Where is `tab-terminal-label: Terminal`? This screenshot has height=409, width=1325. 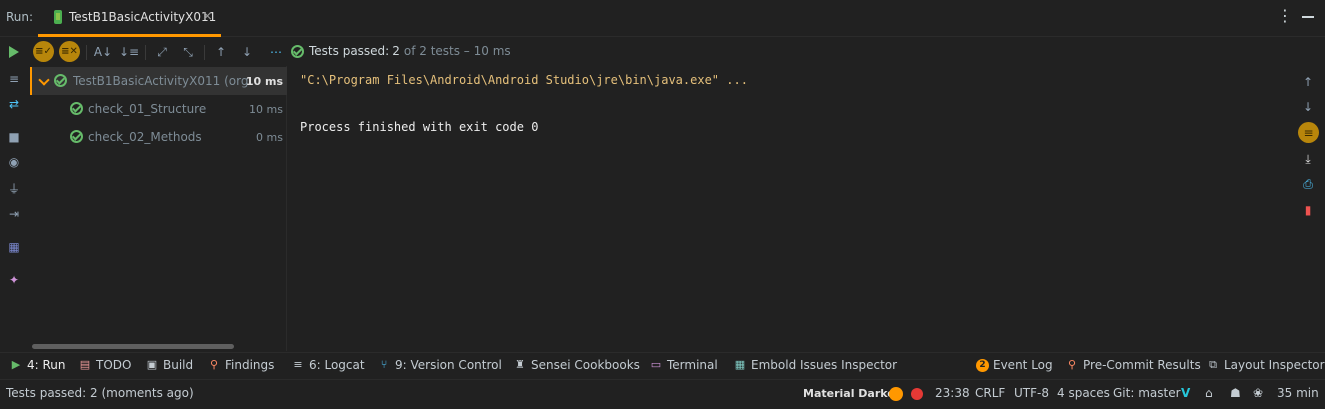 tab-terminal-label: Terminal is located at coordinates (692, 365).